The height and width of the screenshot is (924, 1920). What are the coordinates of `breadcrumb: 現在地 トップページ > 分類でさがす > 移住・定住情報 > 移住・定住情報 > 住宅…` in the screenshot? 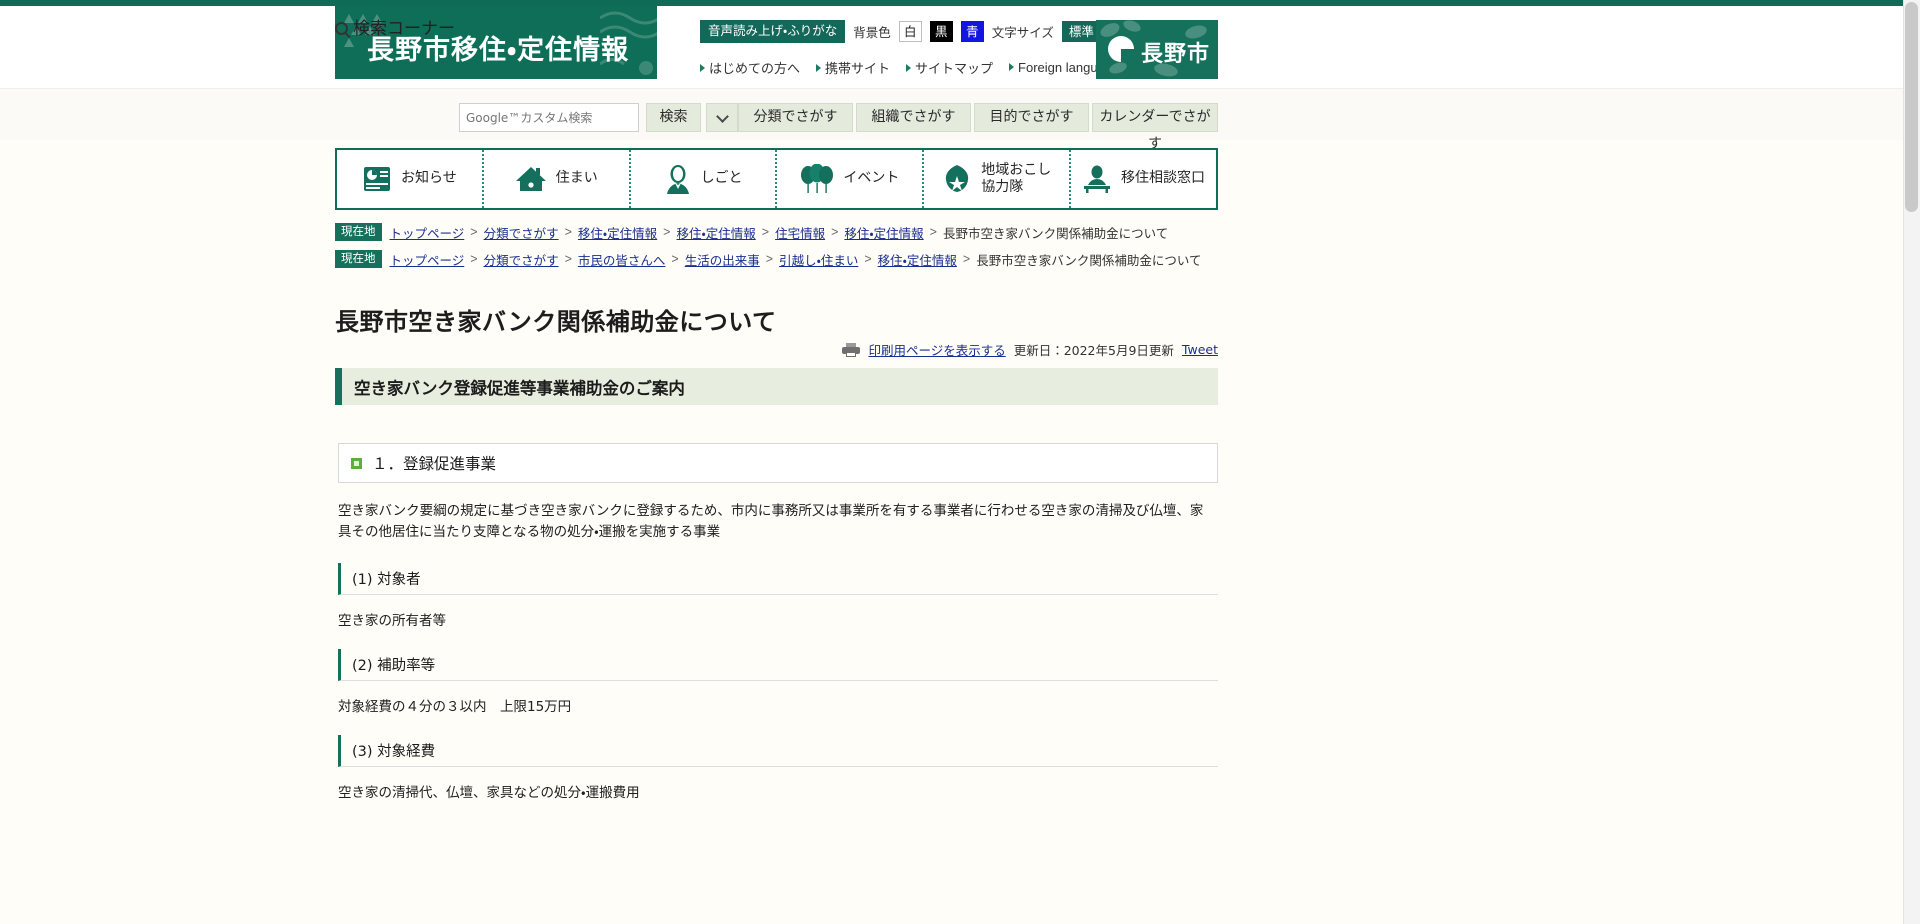 It's located at (785, 232).